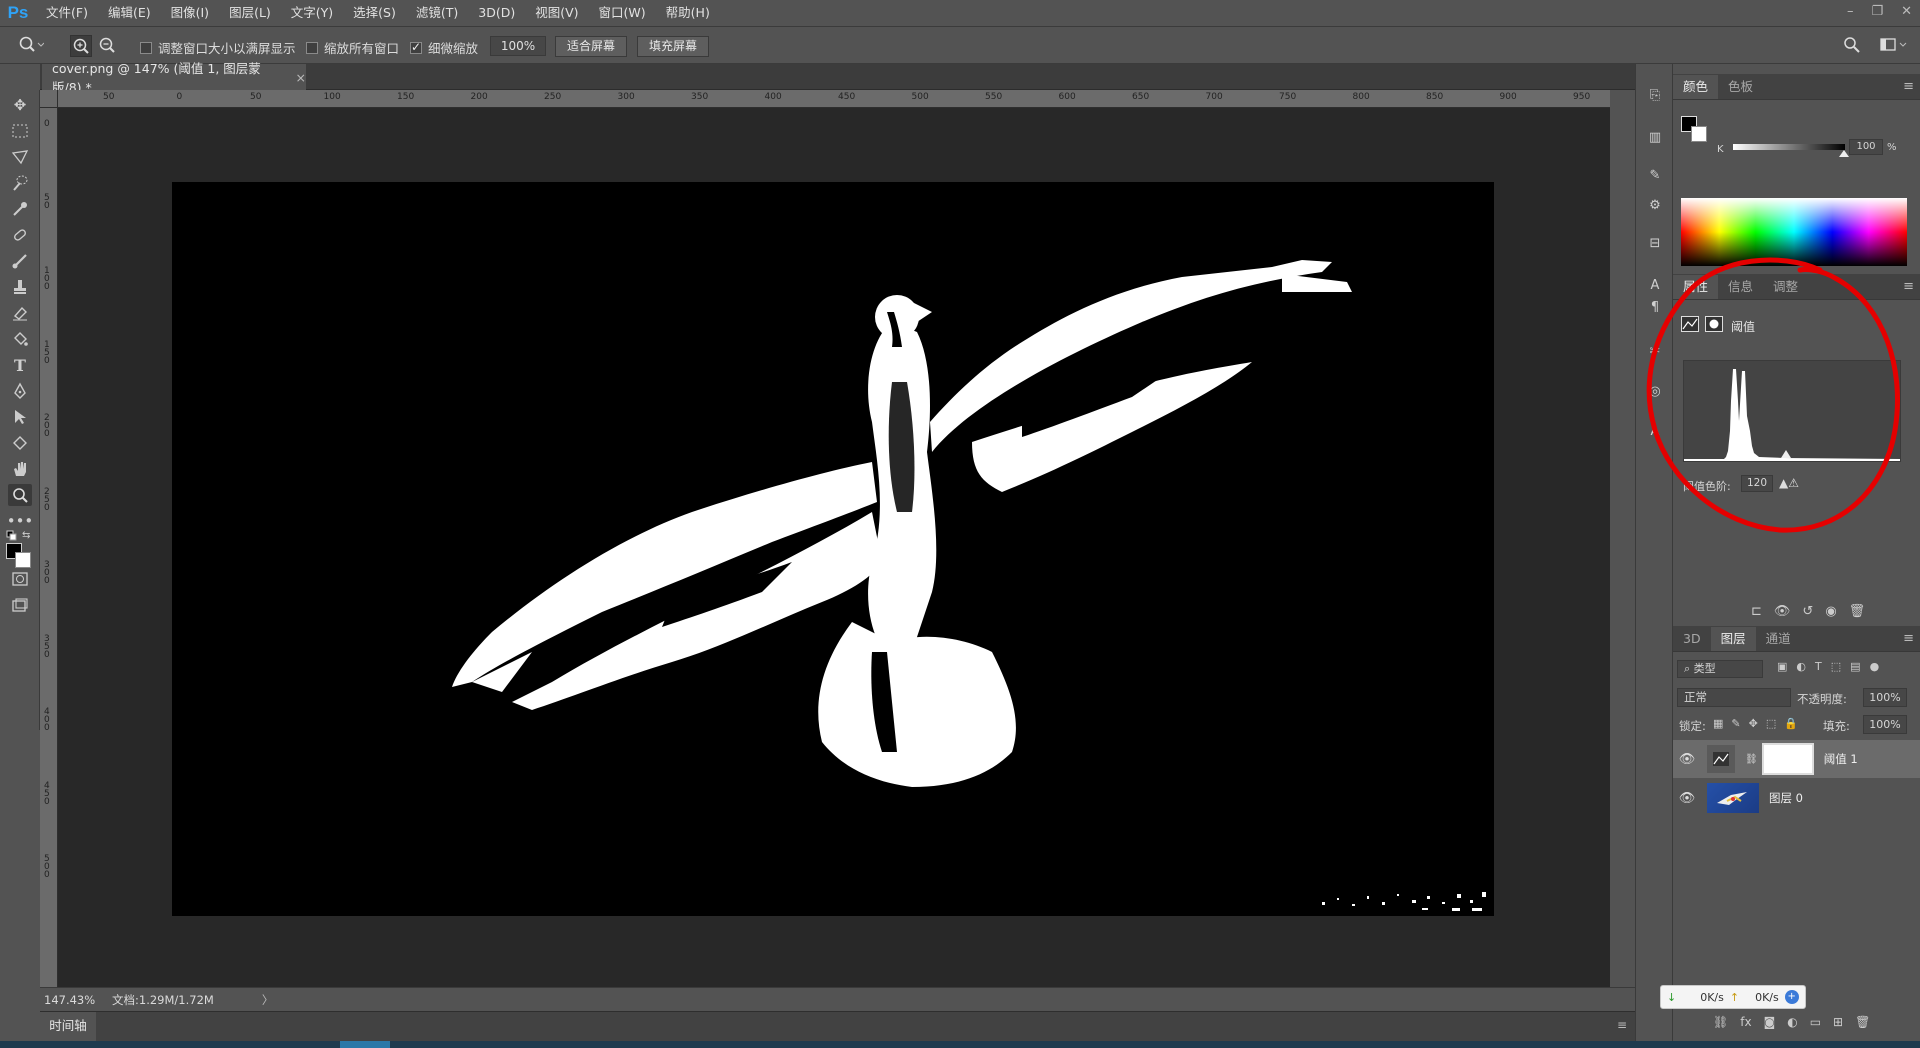  Describe the element at coordinates (312, 13) in the screenshot. I see `menu-type: 文字(Y)` at that location.